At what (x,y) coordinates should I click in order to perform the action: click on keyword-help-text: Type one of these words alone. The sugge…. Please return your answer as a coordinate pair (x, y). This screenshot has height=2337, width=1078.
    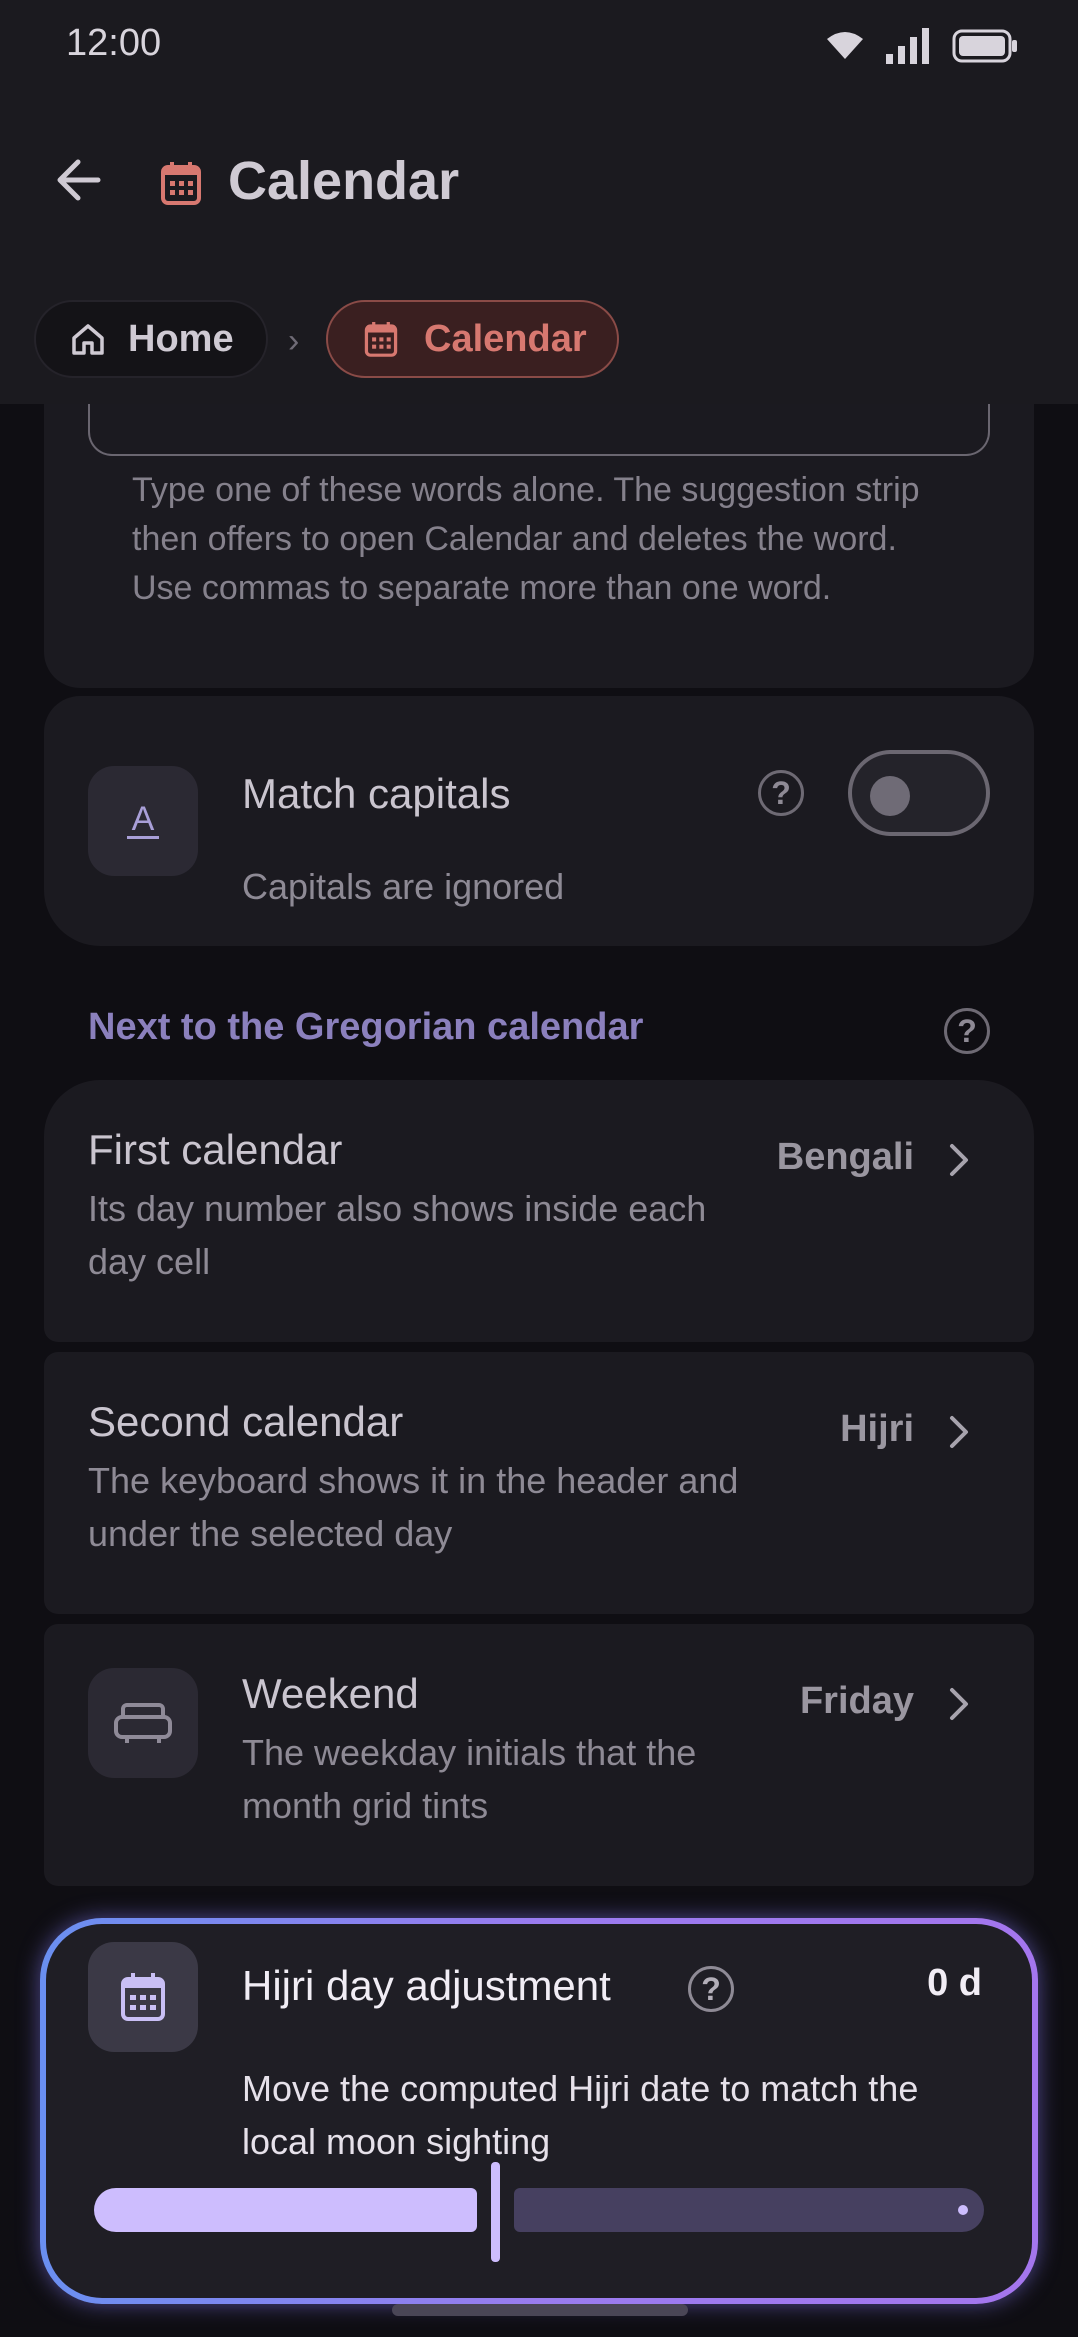
    Looking at the image, I should click on (526, 539).